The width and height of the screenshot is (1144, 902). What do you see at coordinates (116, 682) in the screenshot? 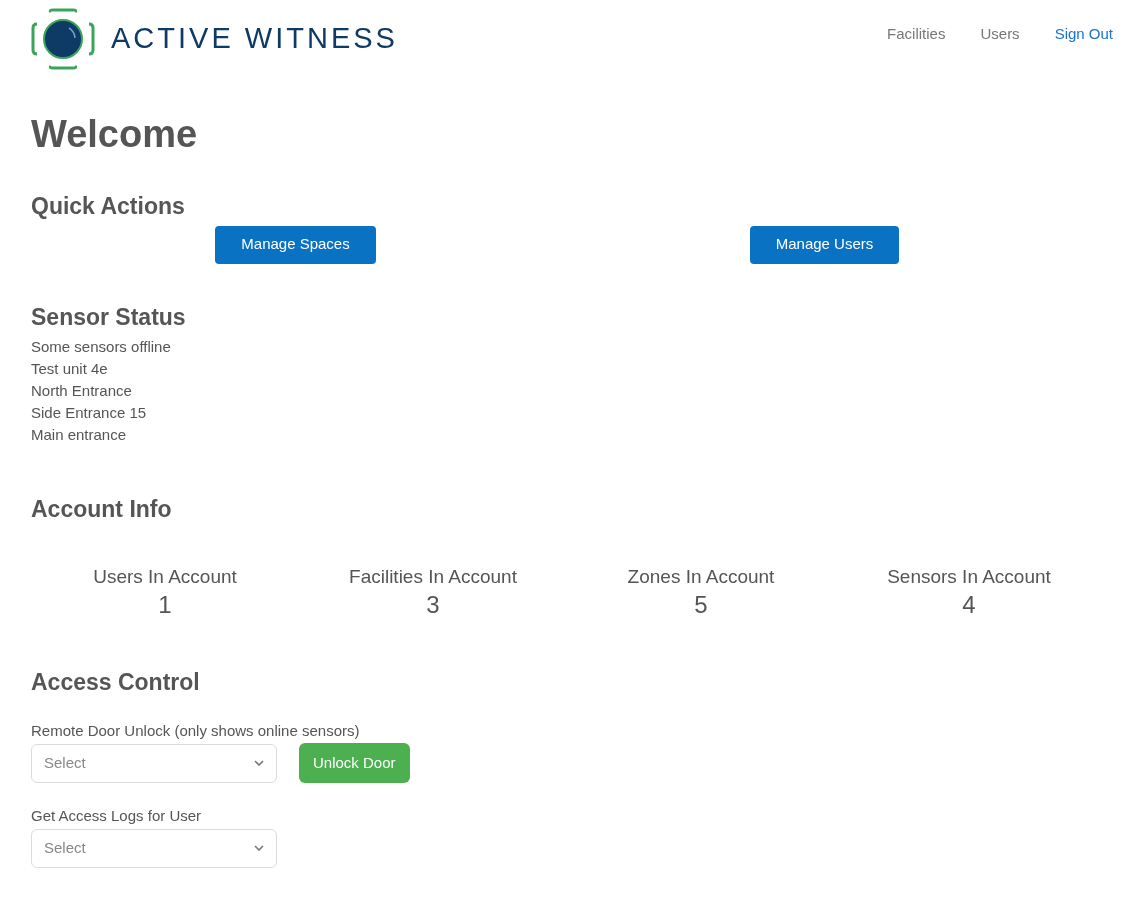
I see `section-heading: Access Control` at bounding box center [116, 682].